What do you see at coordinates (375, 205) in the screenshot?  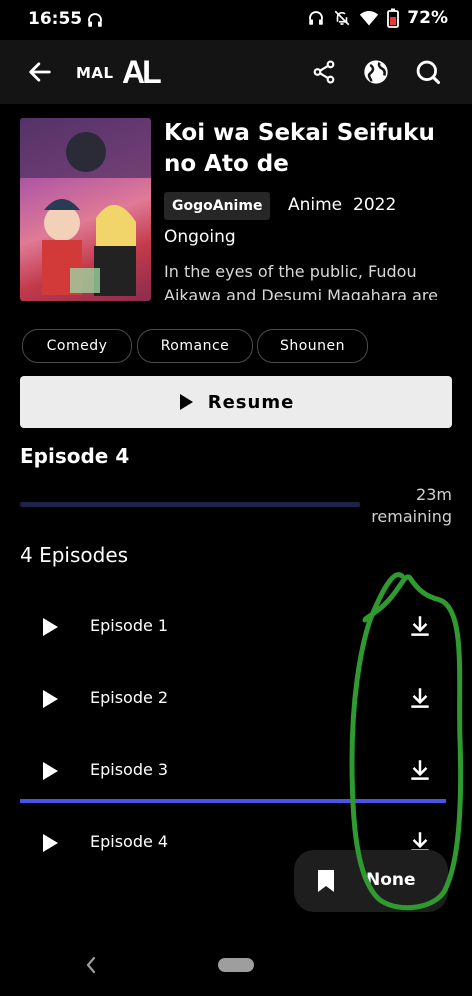 I see `anime-year: 2022` at bounding box center [375, 205].